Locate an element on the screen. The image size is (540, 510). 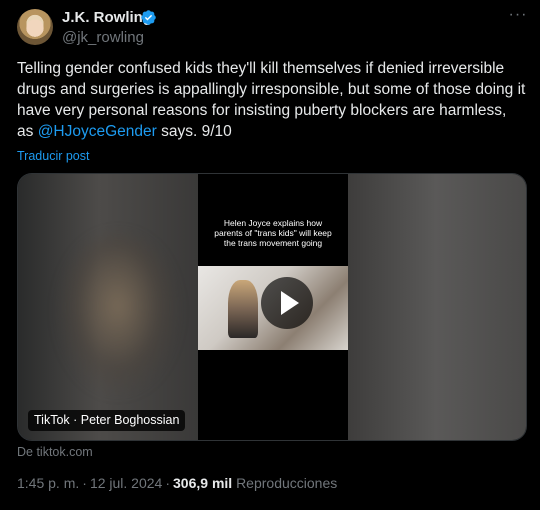
more-options-icon: ··· is located at coordinates (518, 17).